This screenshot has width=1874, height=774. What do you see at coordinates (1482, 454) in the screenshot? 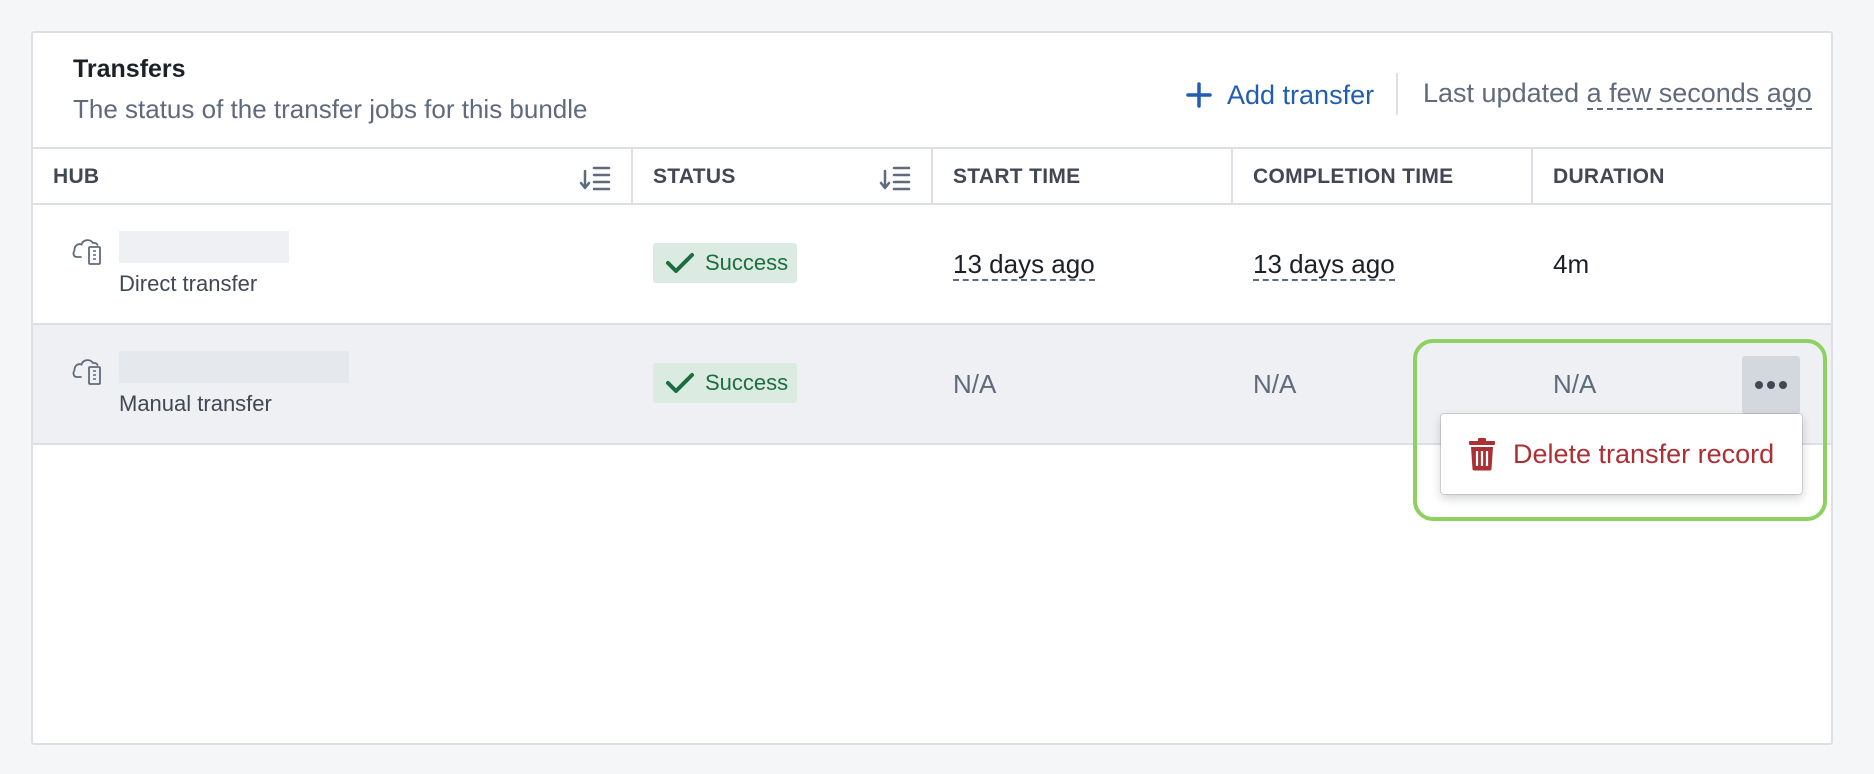
I see `trash-icon` at bounding box center [1482, 454].